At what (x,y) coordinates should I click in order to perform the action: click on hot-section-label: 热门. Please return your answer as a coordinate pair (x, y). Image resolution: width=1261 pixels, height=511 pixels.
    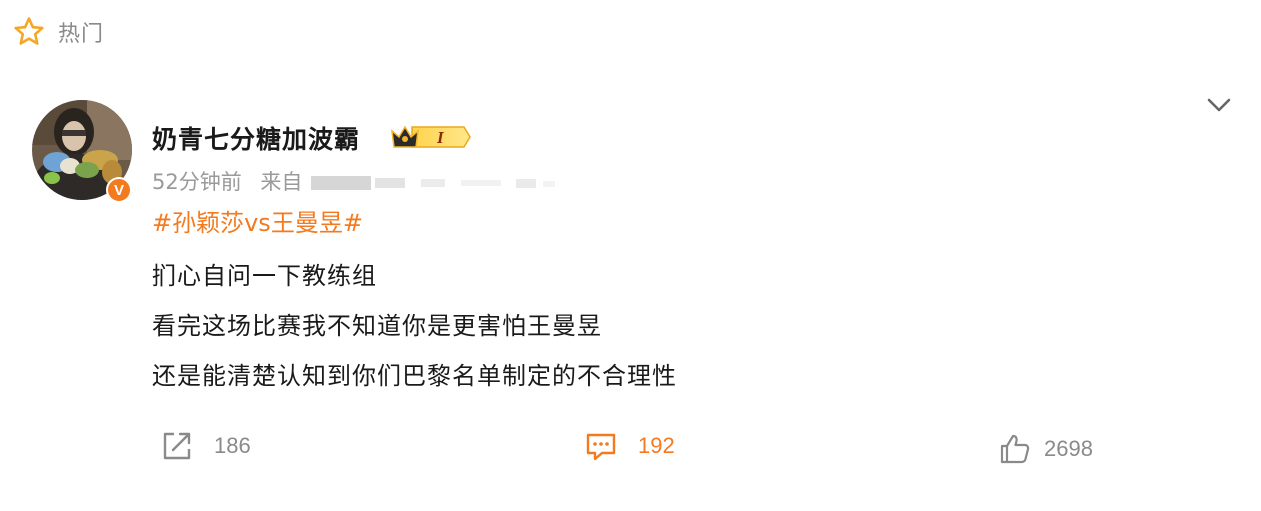
    Looking at the image, I should click on (81, 34).